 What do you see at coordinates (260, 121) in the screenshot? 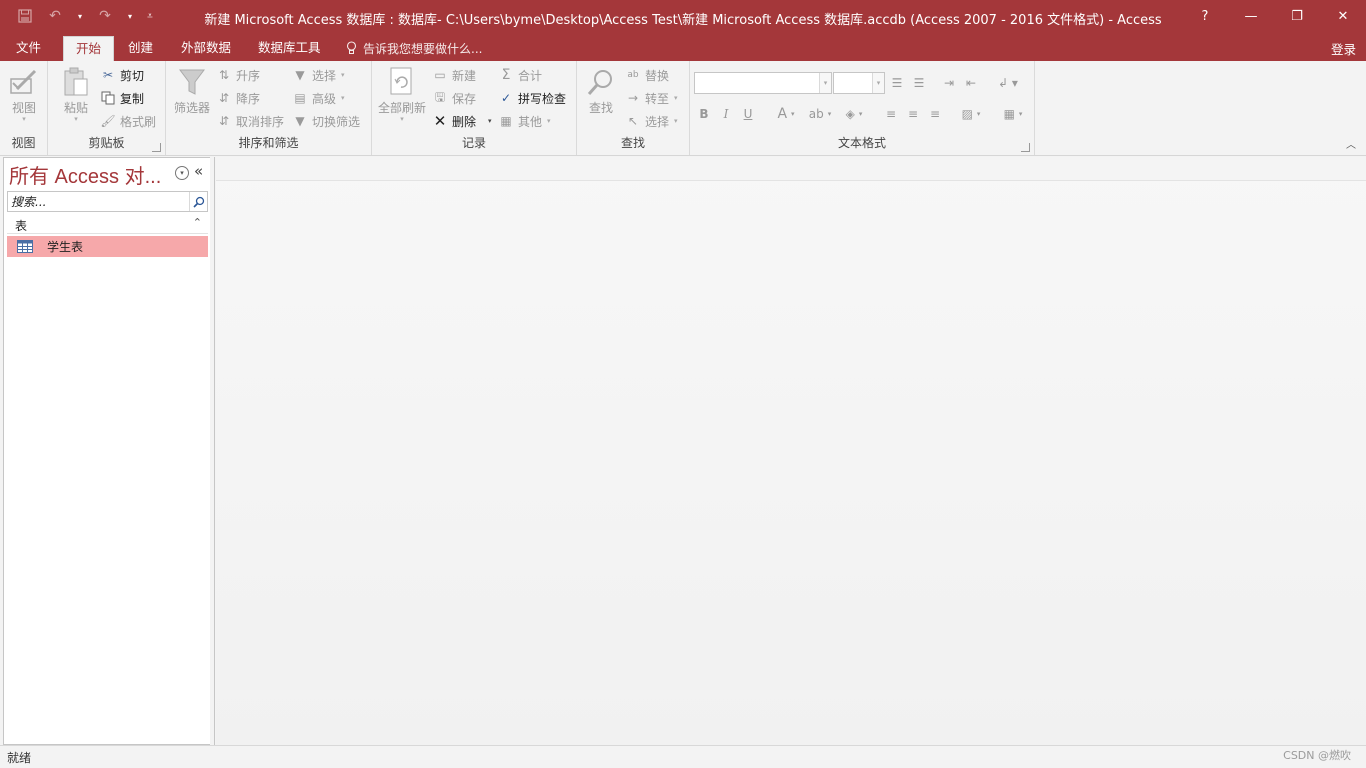
I see `remove-sort-label: 取消排序` at bounding box center [260, 121].